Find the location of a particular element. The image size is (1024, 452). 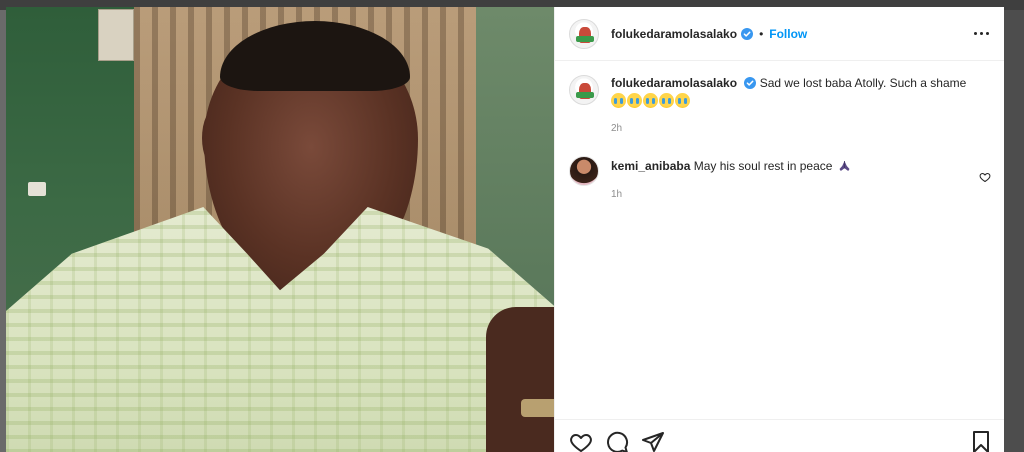

photo-watch is located at coordinates (537, 408).